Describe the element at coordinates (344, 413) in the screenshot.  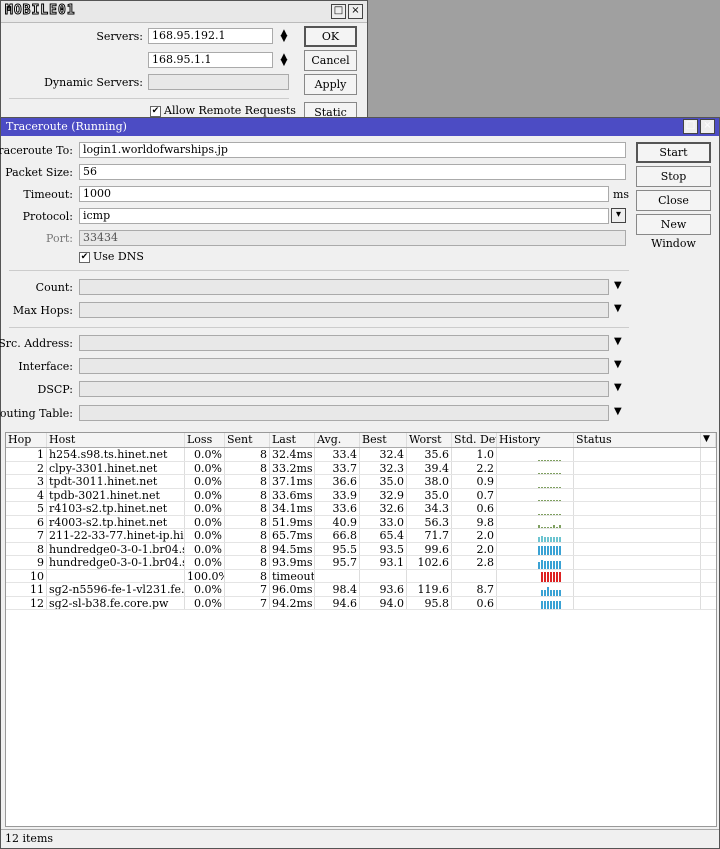
I see `routing-table-input` at that location.